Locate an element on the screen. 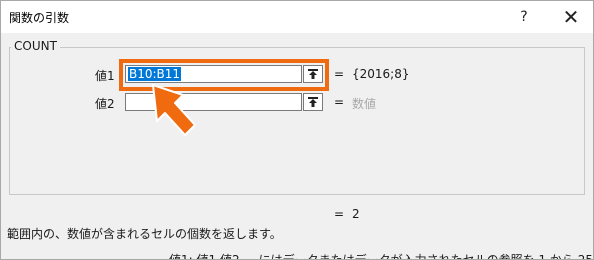 Image resolution: width=594 pixels, height=260 pixels. title-bar: 関数の引数 ? ✕ is located at coordinates (297, 17).